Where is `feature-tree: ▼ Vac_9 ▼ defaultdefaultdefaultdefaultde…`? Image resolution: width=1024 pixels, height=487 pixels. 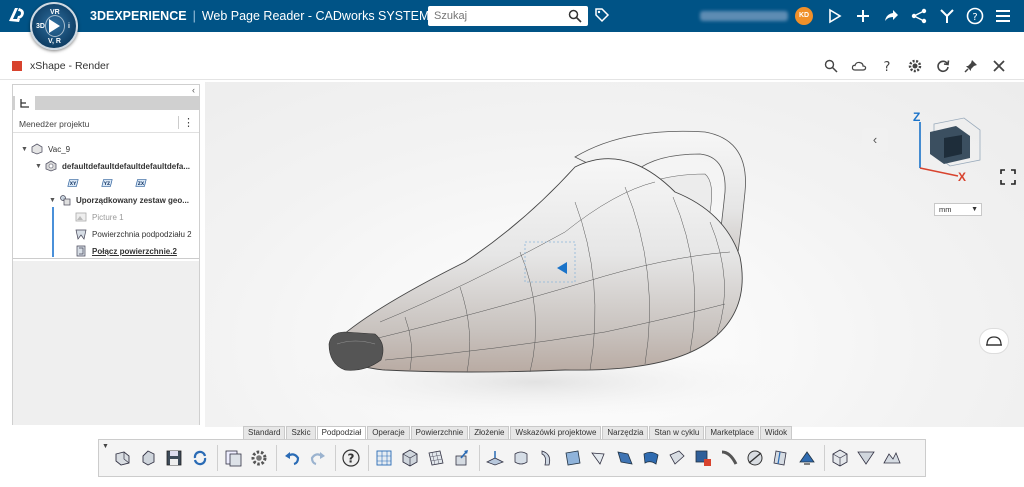
feature-tree: ▼ Vac_9 ▼ defaultdefaultdefaultdefaultde… is located at coordinates (106, 198).